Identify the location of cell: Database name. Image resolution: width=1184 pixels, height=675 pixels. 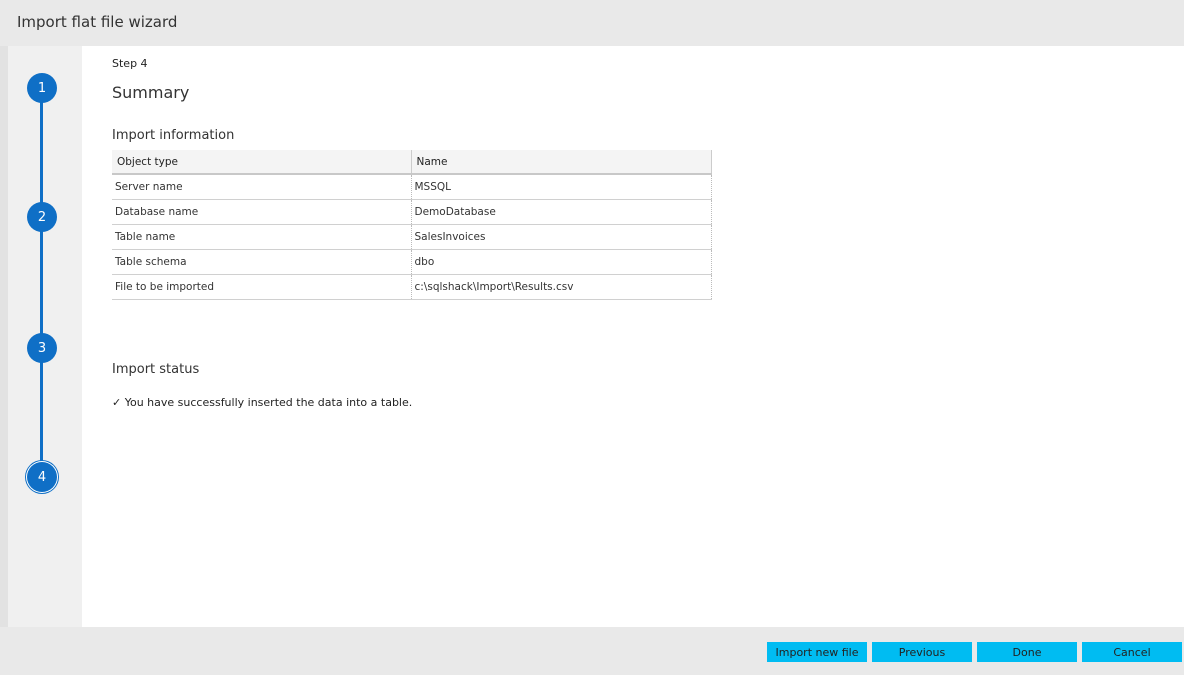
(262, 212).